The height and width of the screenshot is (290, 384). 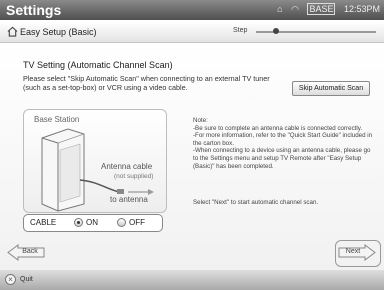 What do you see at coordinates (353, 251) in the screenshot?
I see `next-label: Next` at bounding box center [353, 251].